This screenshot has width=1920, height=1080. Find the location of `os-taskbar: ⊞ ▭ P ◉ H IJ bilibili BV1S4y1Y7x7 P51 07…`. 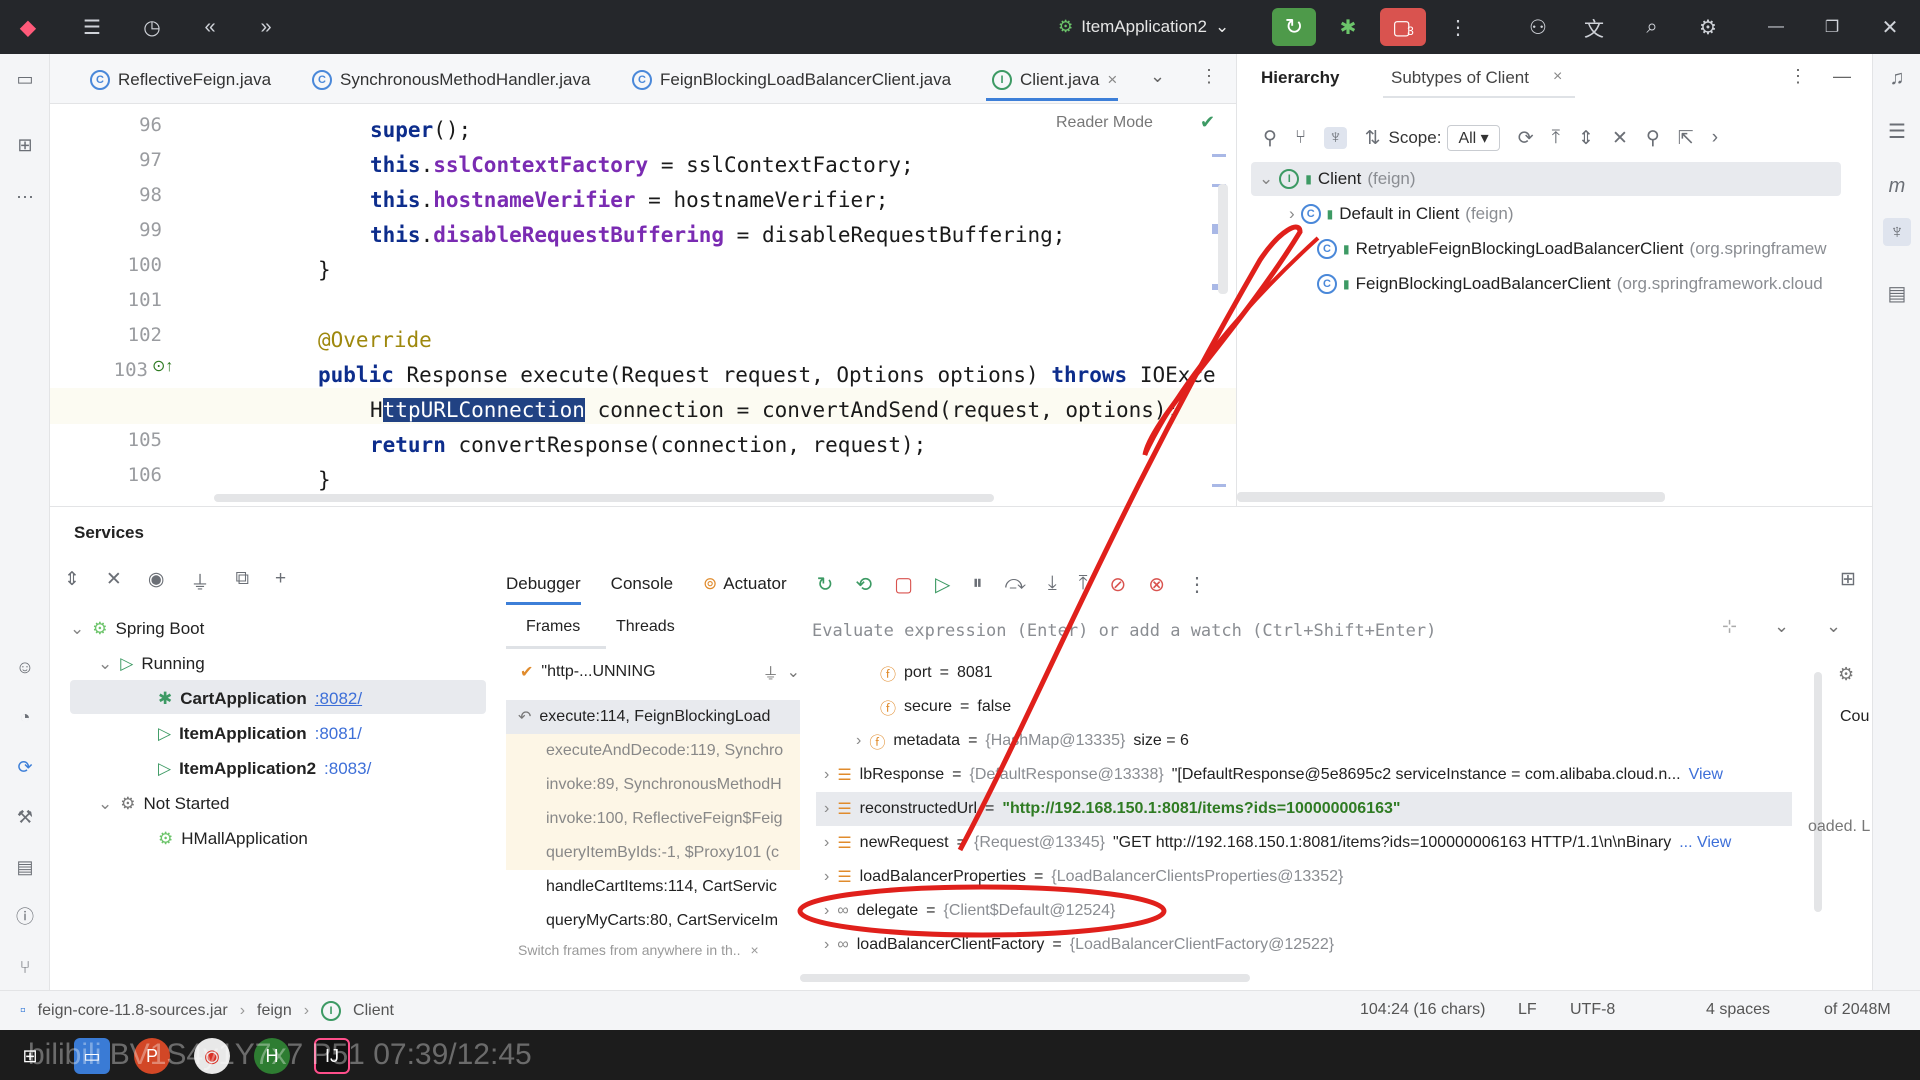

os-taskbar: ⊞ ▭ P ◉ H IJ bilibili BV1S4y1Y7x7 P51 07… is located at coordinates (960, 1055).